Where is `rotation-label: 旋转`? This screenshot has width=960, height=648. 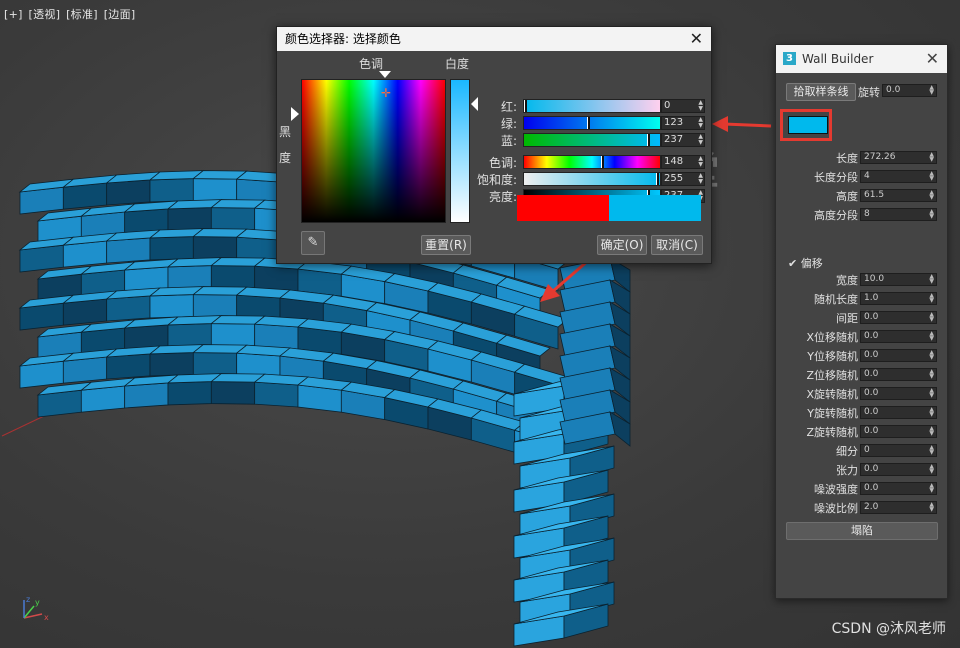 rotation-label: 旋转 is located at coordinates (869, 92).